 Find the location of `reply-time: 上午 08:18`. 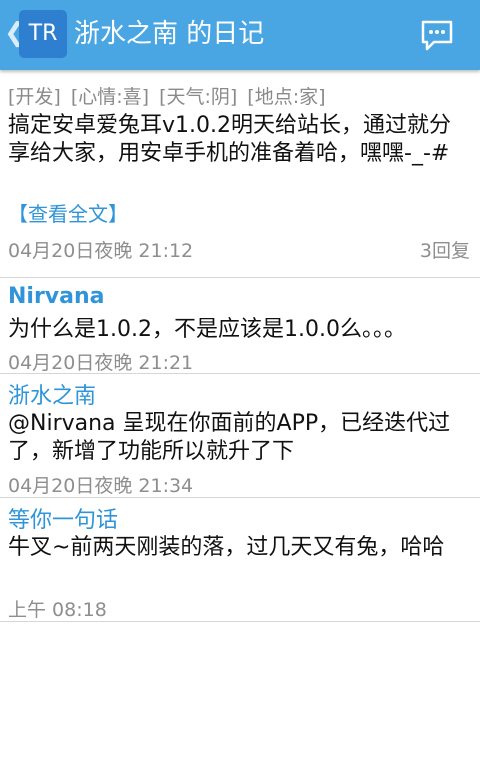

reply-time: 上午 08:18 is located at coordinates (57, 610).